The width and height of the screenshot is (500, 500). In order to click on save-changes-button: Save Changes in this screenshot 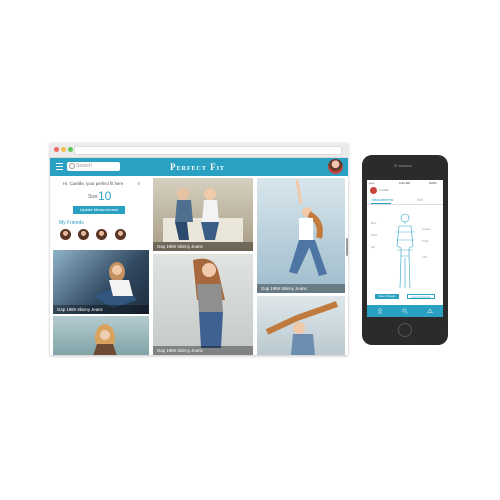, I will do `click(387, 296)`.